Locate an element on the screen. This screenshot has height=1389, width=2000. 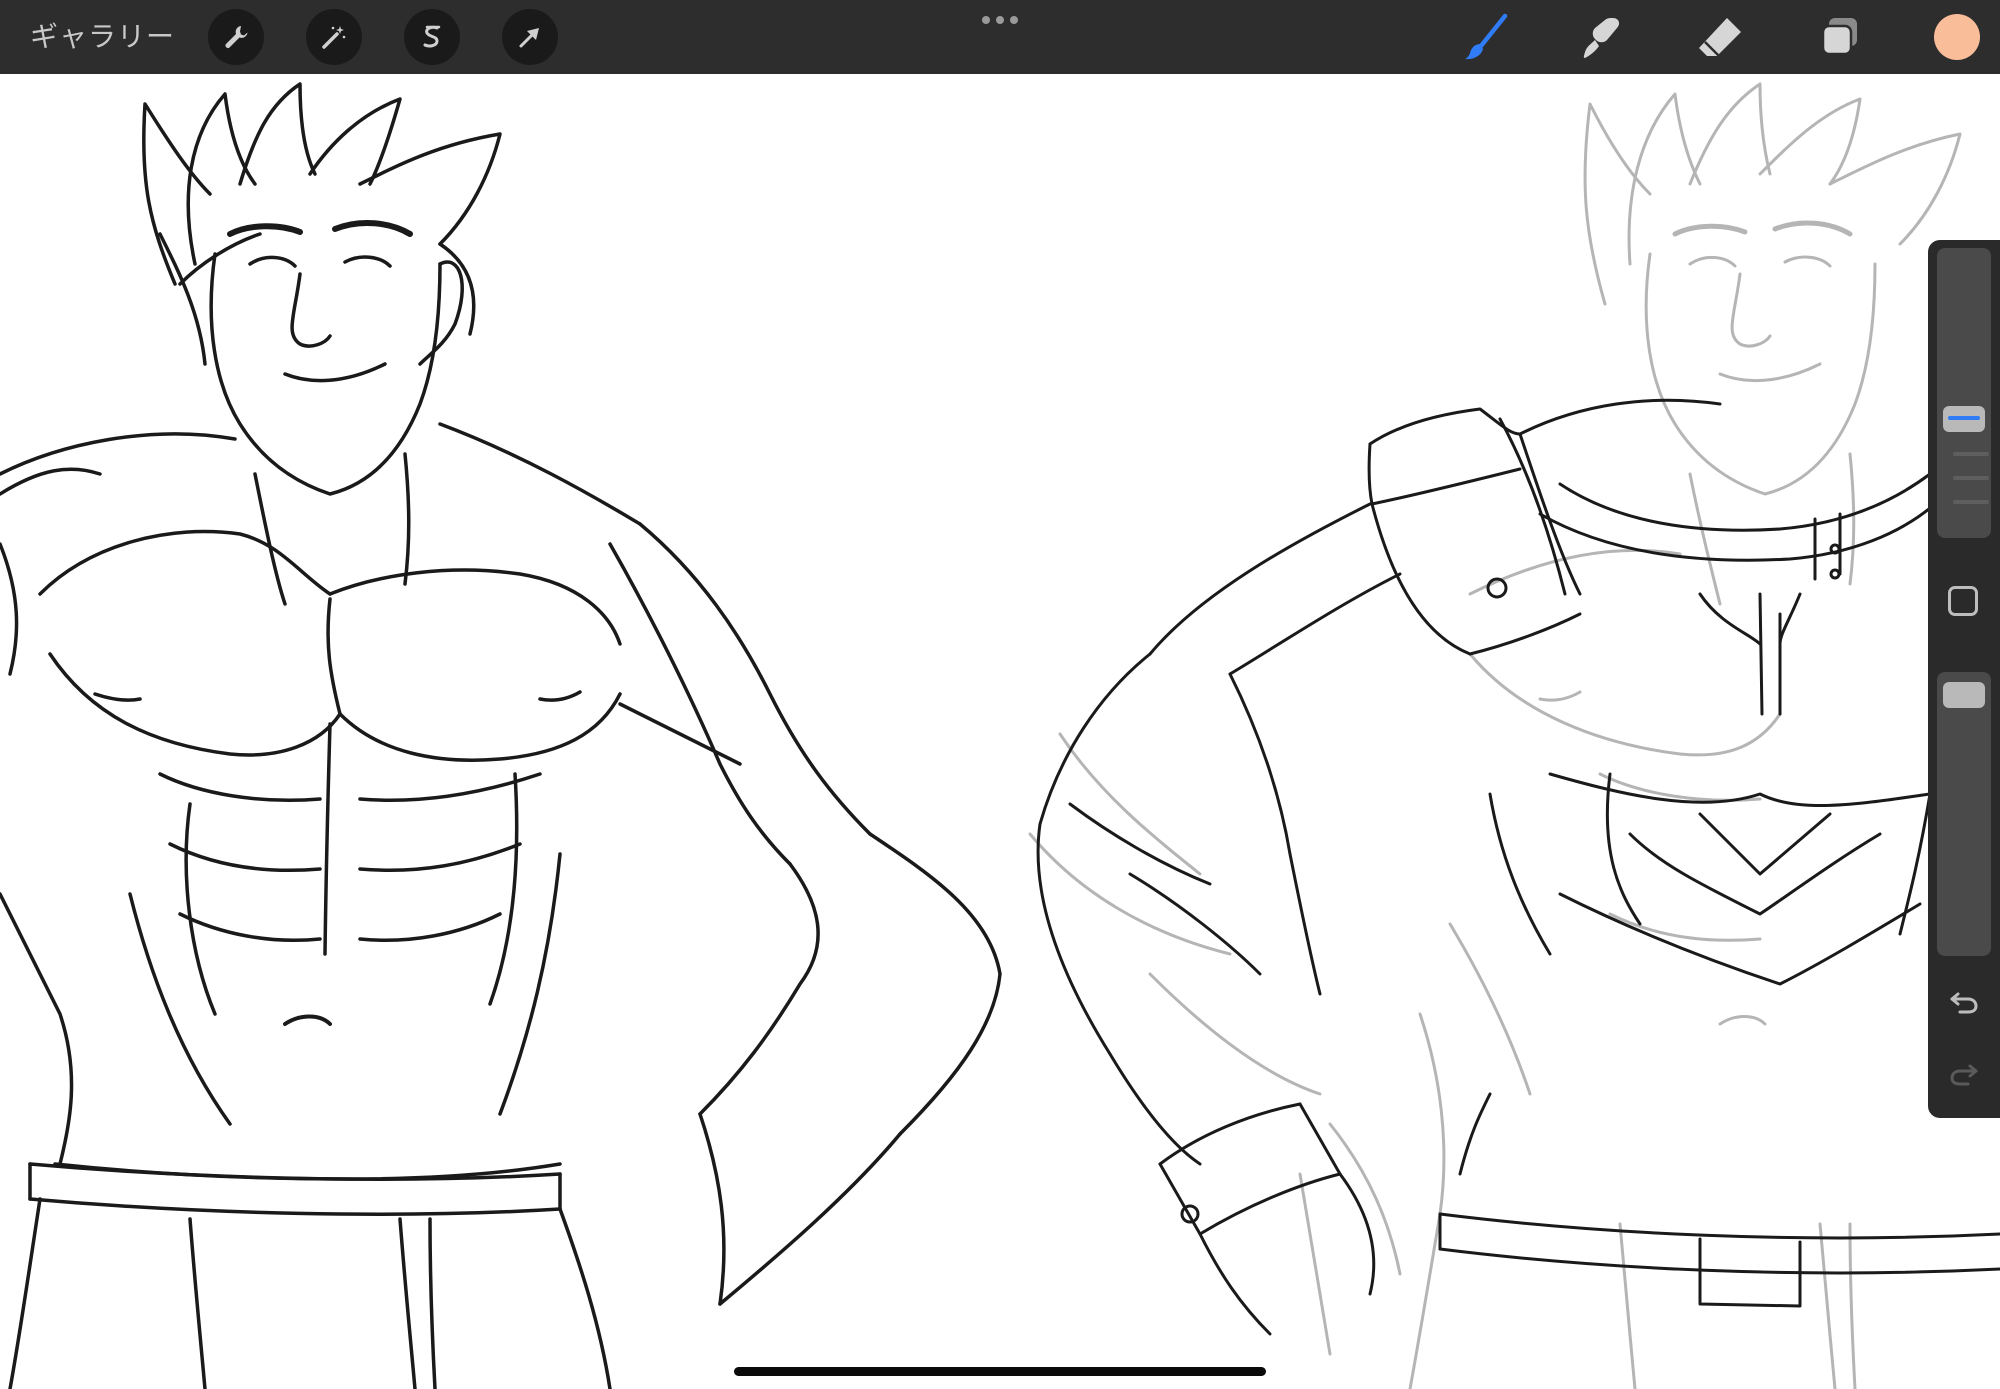
brush-size-slider is located at coordinates (1964, 393).